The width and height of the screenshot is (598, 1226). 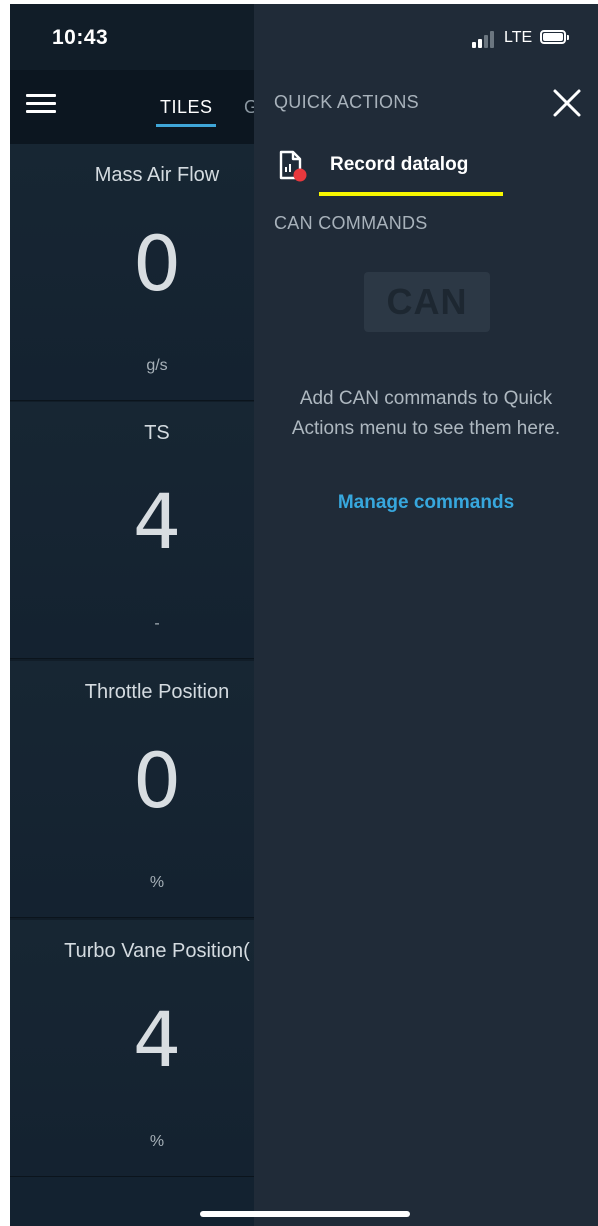 What do you see at coordinates (41, 104) in the screenshot?
I see `hamburger-menu-icon` at bounding box center [41, 104].